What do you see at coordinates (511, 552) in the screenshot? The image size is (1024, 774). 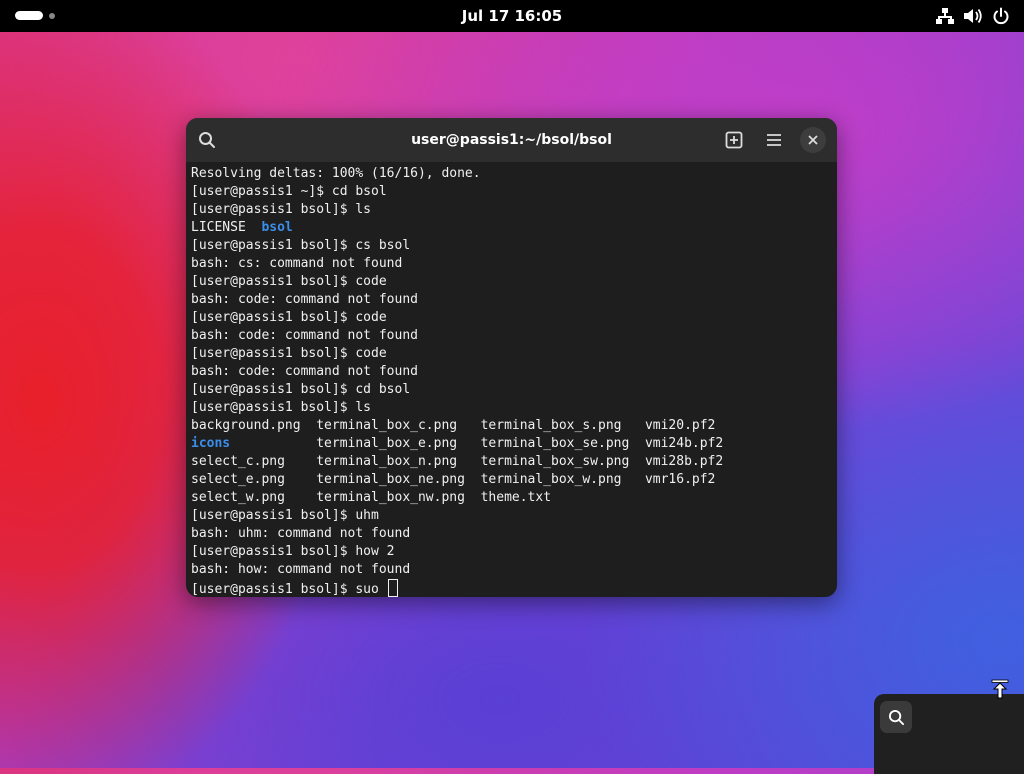 I see `terminal-line: [user@passis1 bsol]$ how 2` at bounding box center [511, 552].